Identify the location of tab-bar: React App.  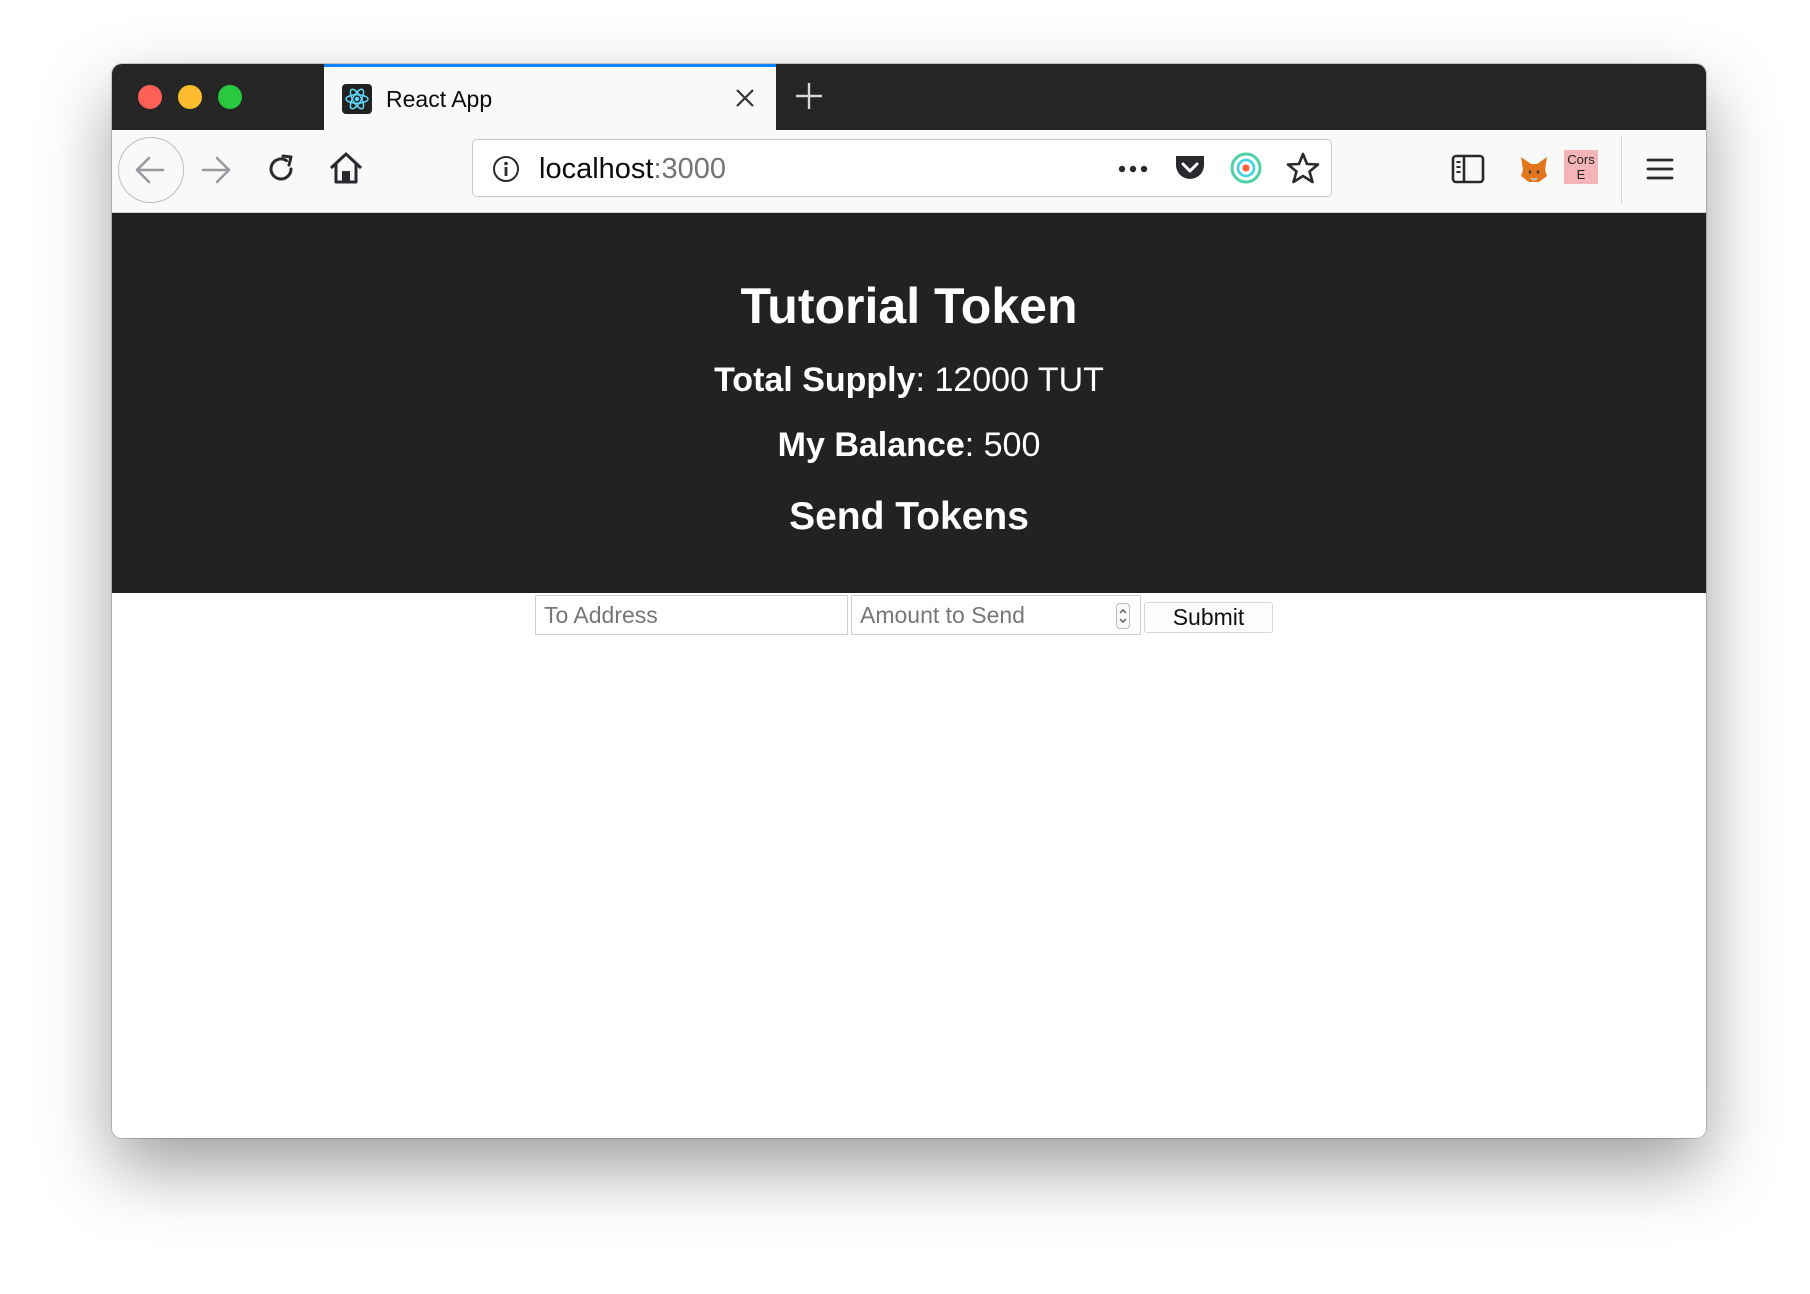
(909, 97).